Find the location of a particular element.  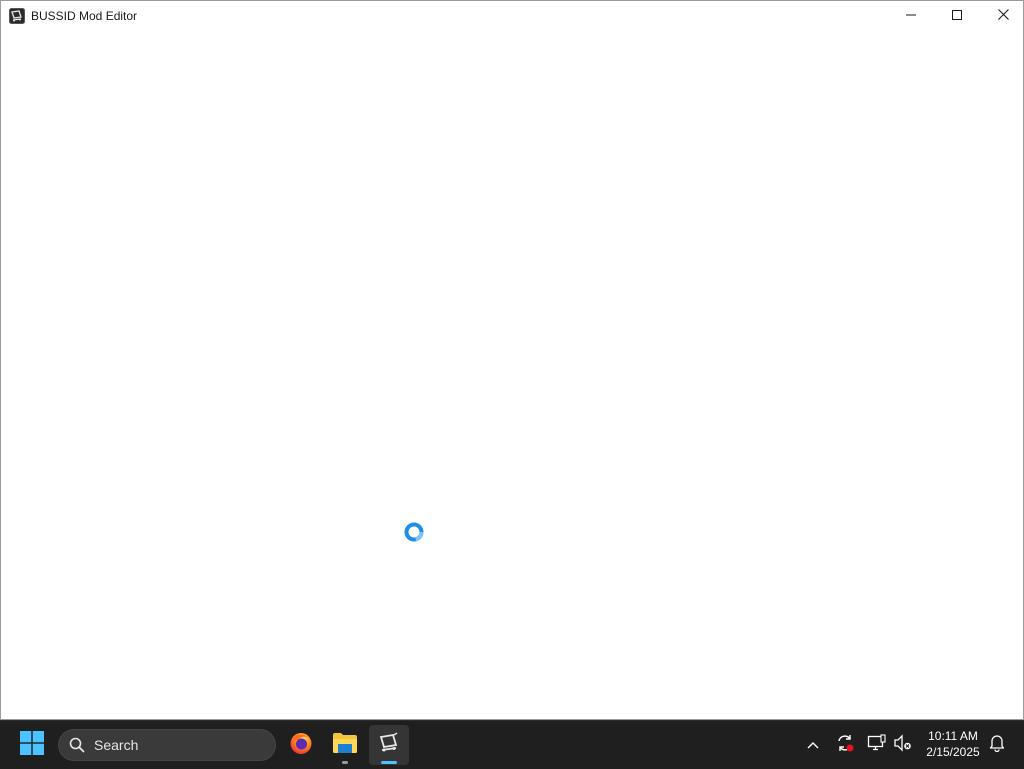

window-title: BUSSID Mod Editor is located at coordinates (84, 16).